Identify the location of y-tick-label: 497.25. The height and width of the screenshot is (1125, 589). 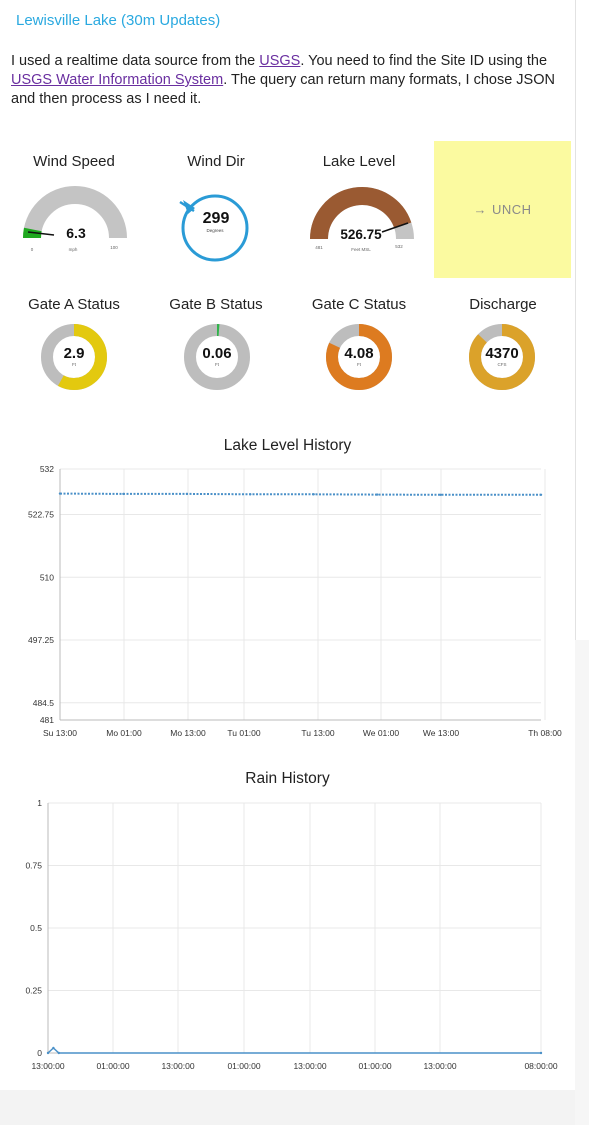
(41, 640).